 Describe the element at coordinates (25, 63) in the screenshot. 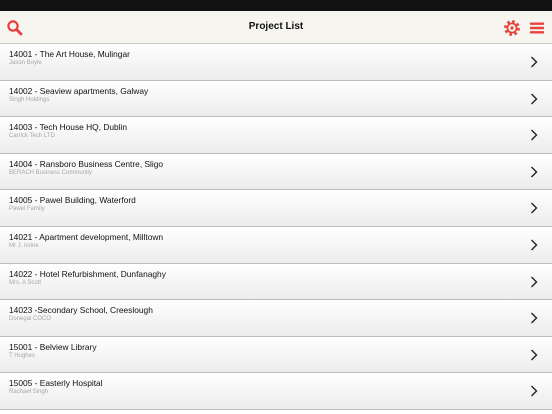

I see `project-client: Jason Boyle` at that location.